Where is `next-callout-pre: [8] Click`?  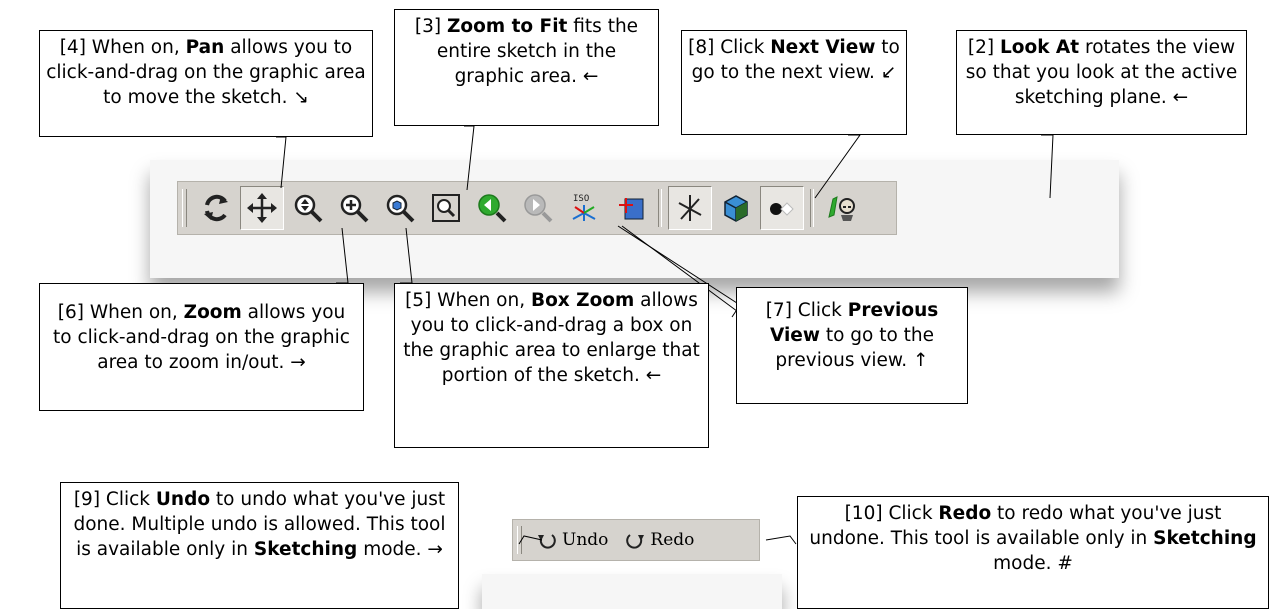
next-callout-pre: [8] Click is located at coordinates (729, 47).